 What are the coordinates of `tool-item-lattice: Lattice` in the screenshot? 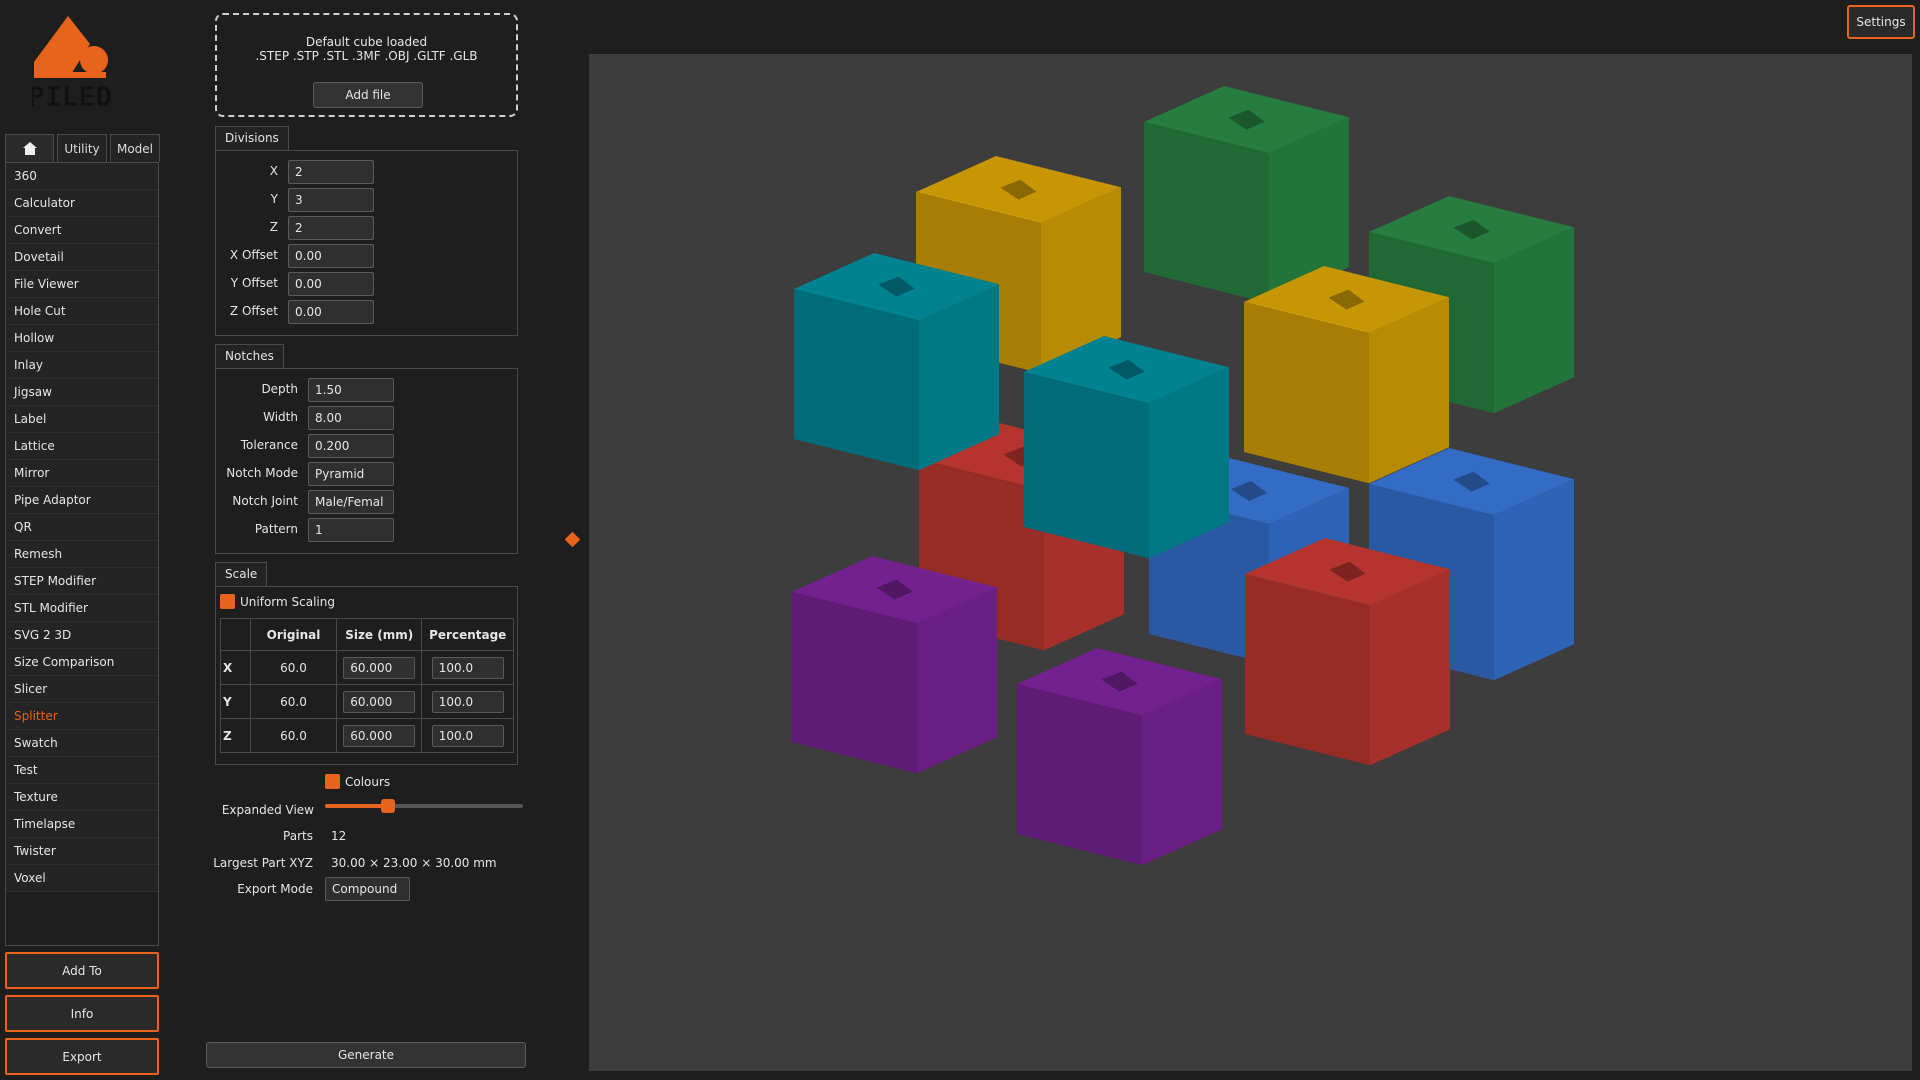 It's located at (82, 446).